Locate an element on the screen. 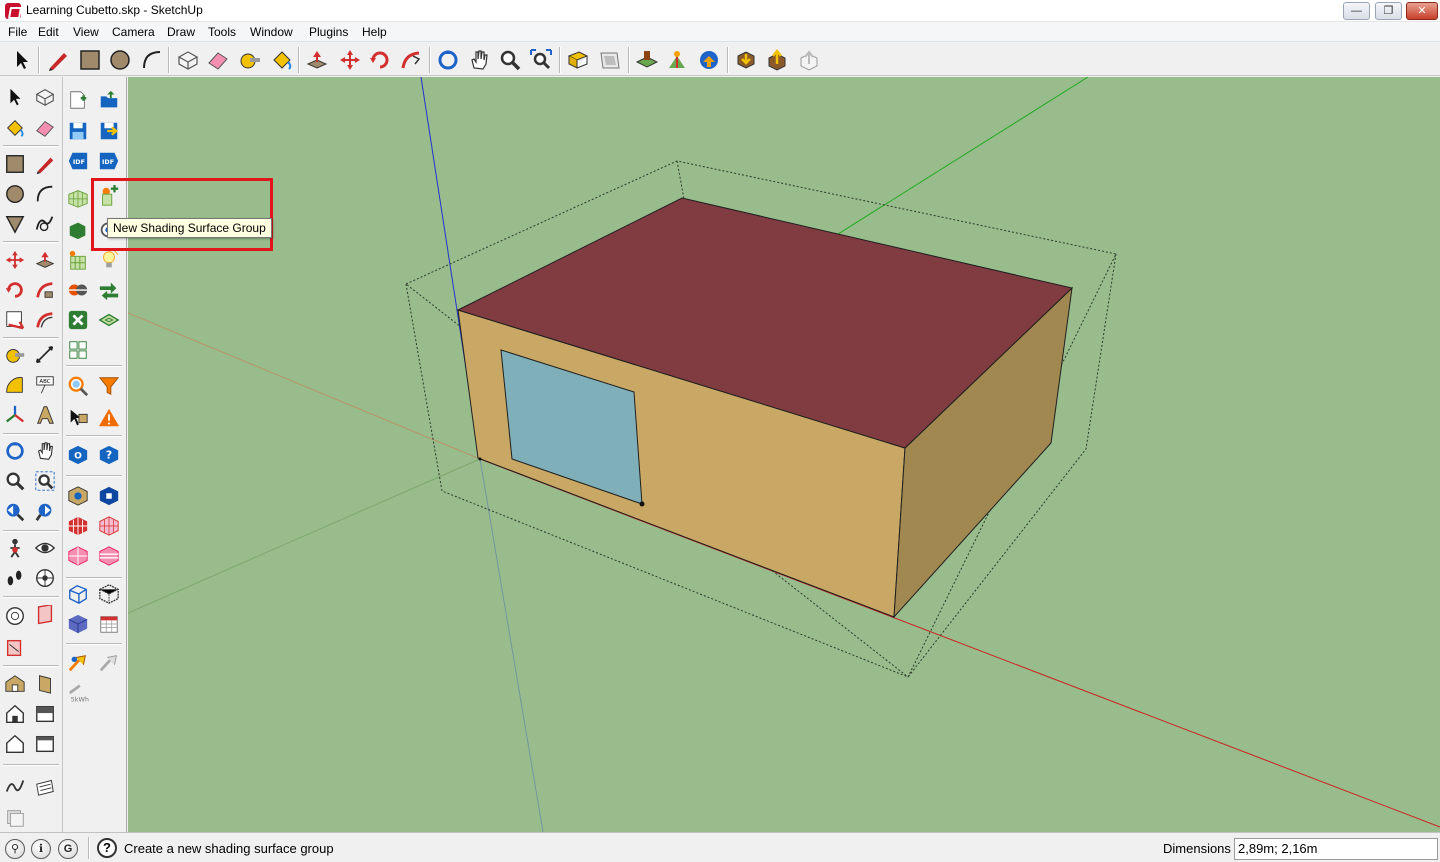  remove-surfaces-icon is located at coordinates (78, 320).